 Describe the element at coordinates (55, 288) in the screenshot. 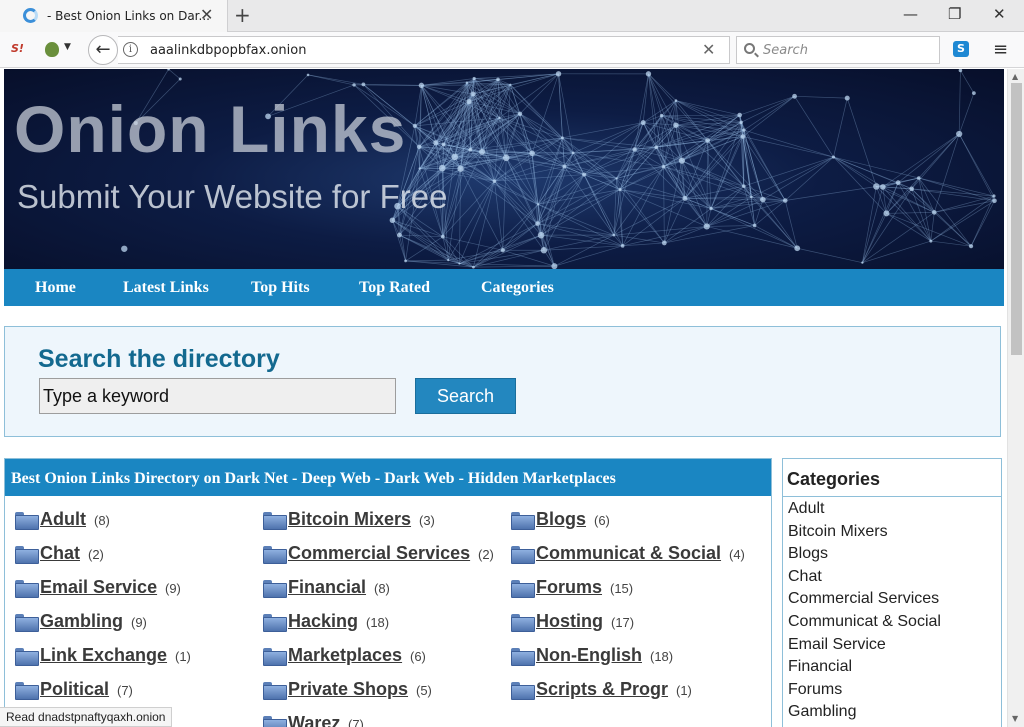

I see `nav-home: Home` at that location.